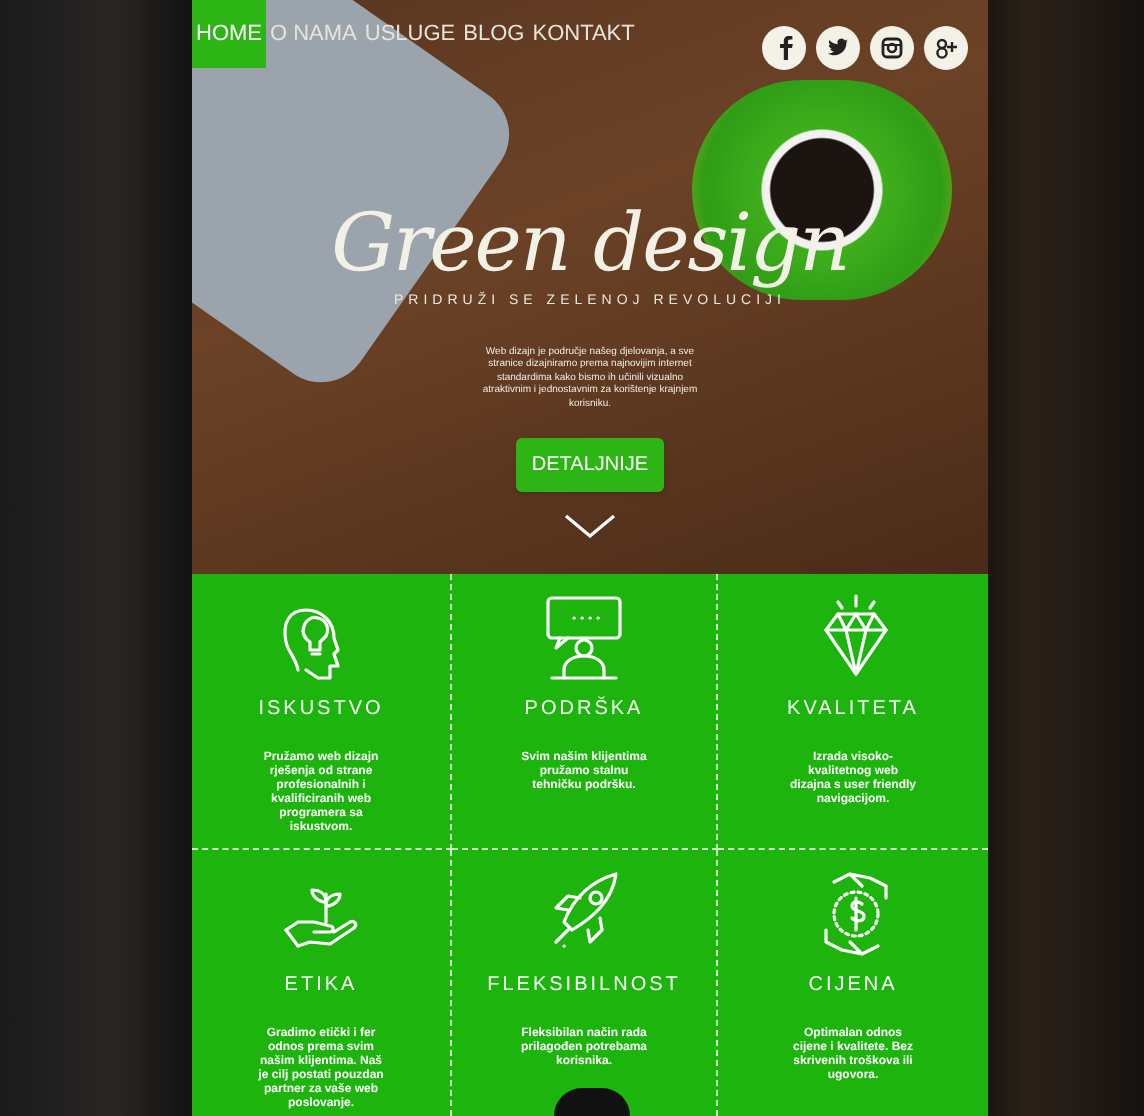 This screenshot has height=1116, width=1144. I want to click on feature-title: PODRŠKA, so click(584, 709).